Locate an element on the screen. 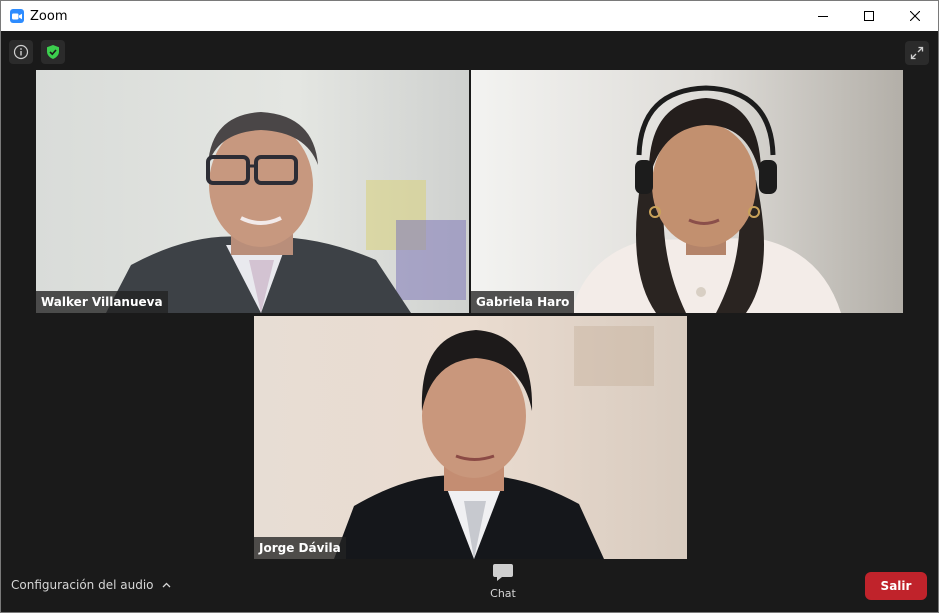 The width and height of the screenshot is (939, 613). maximize-icon is located at coordinates (869, 16).